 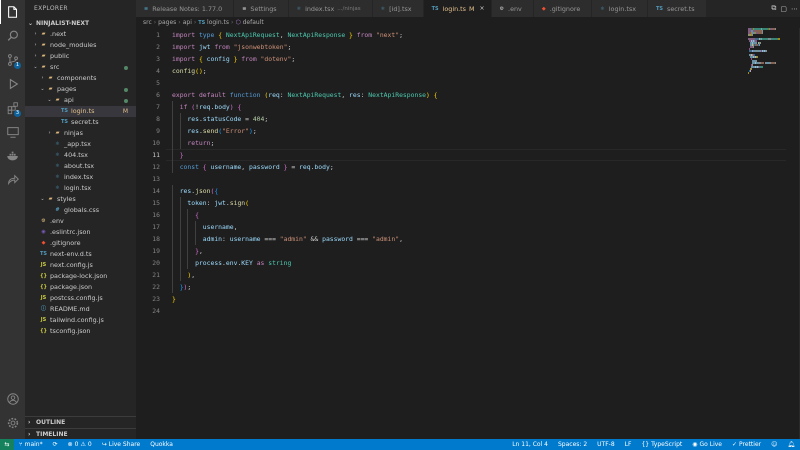 I want to click on git-branch: ⑂ main*, so click(x=31, y=444).